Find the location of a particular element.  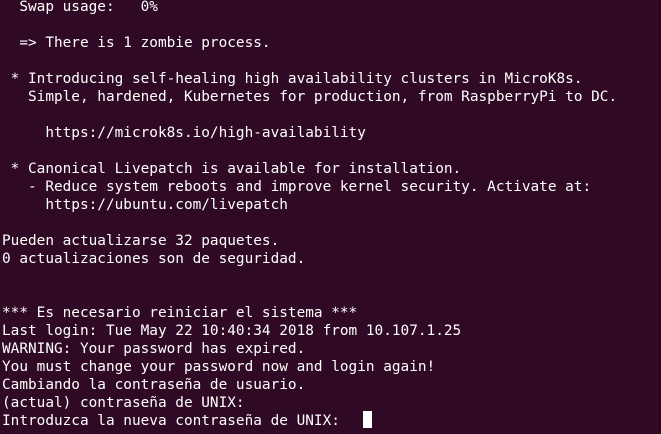

terminal-cursor is located at coordinates (367, 419).